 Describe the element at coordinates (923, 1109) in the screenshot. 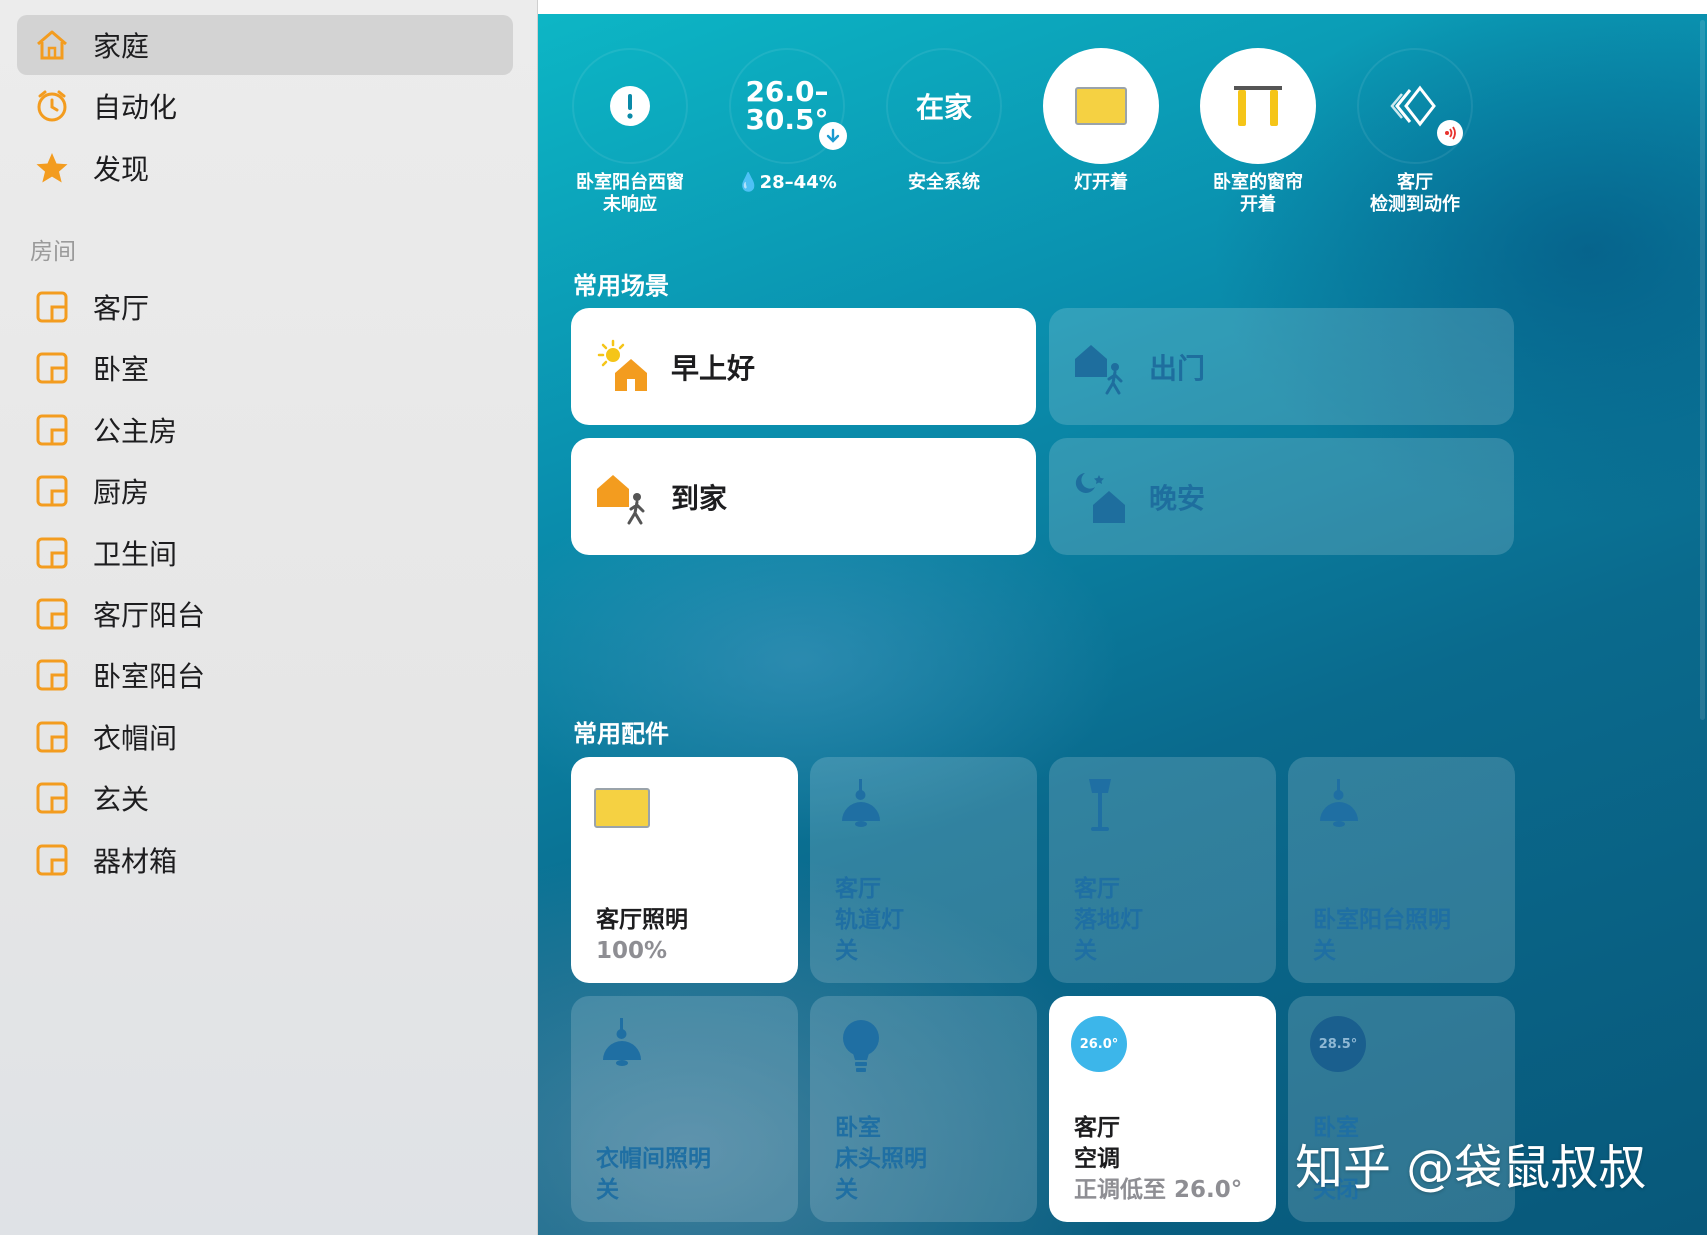

I see `accessory-bedside-light: 卧室 床头照明关` at that location.